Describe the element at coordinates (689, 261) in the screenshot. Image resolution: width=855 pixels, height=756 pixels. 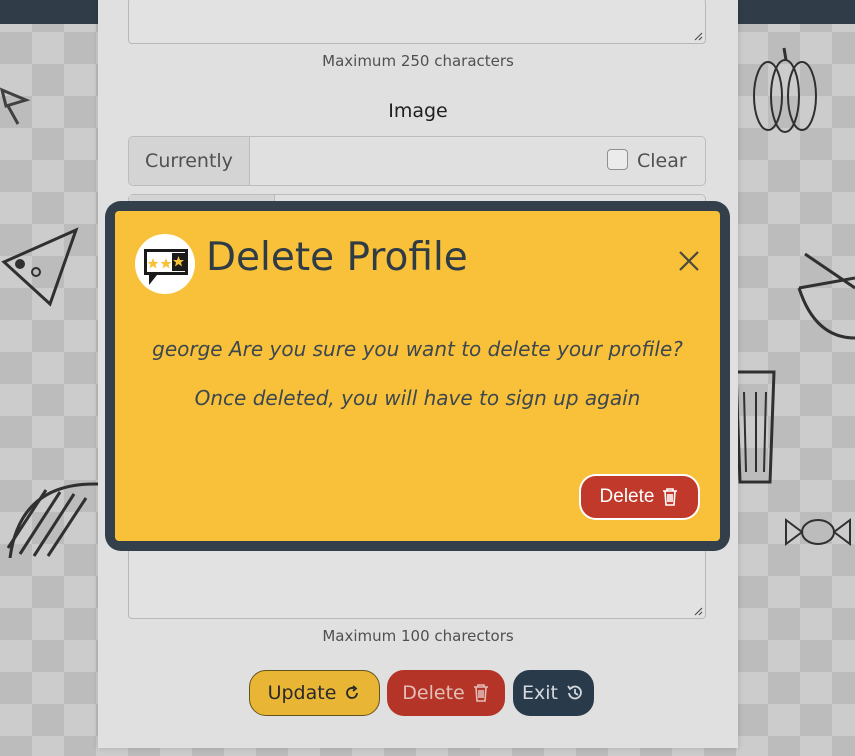
I see `close-icon` at that location.